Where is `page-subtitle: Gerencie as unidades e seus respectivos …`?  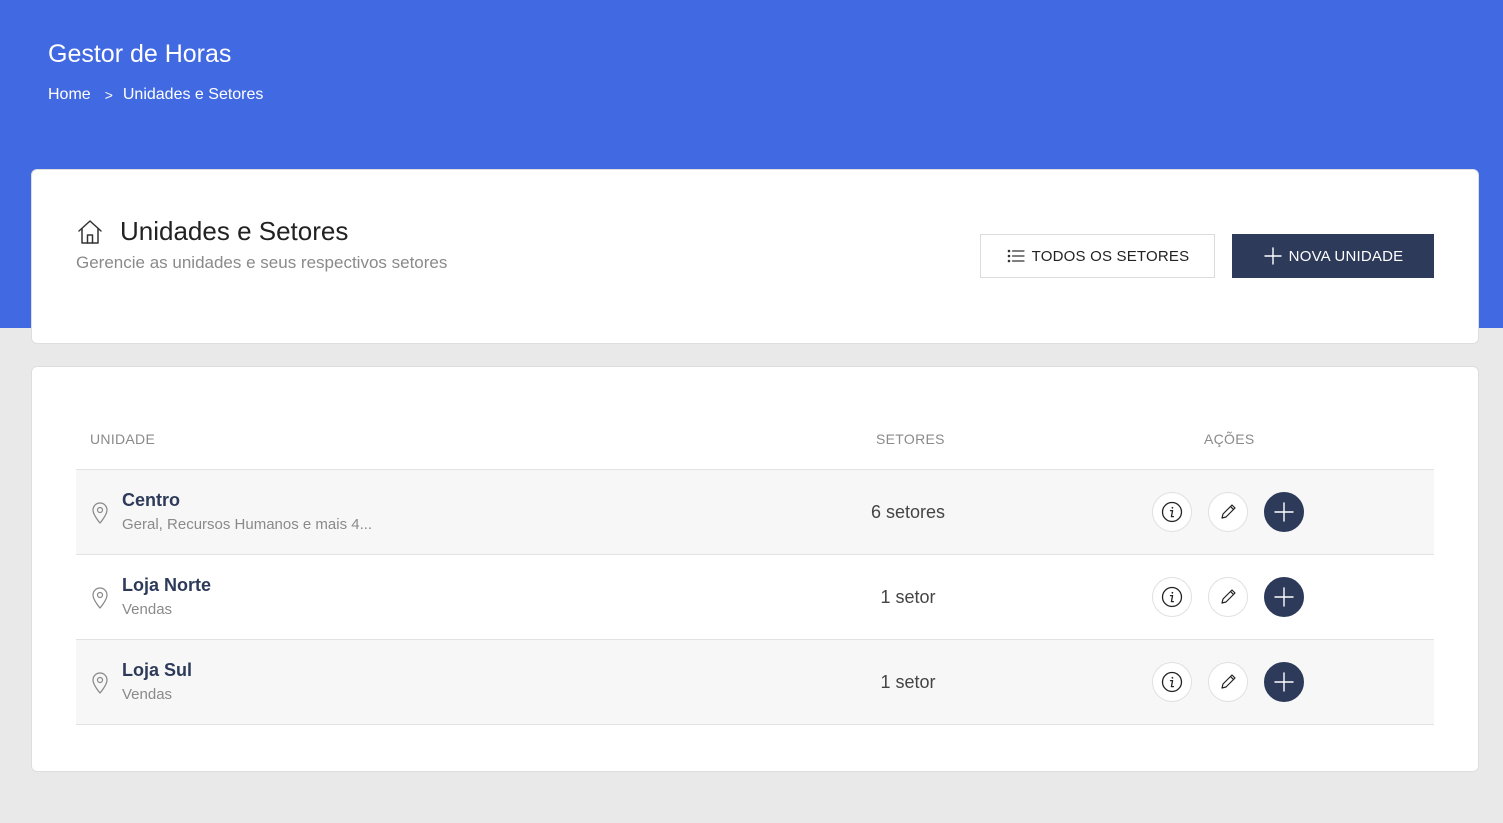
page-subtitle: Gerencie as unidades e seus respectivos … is located at coordinates (262, 262).